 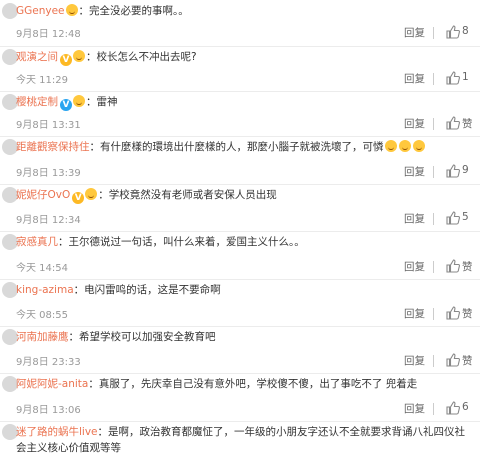 What do you see at coordinates (240, 303) in the screenshot?
I see `comment-item: king-azima：电闪雷鸣的话，这是不要命啊 今天 08:55 回复 赞` at bounding box center [240, 303].